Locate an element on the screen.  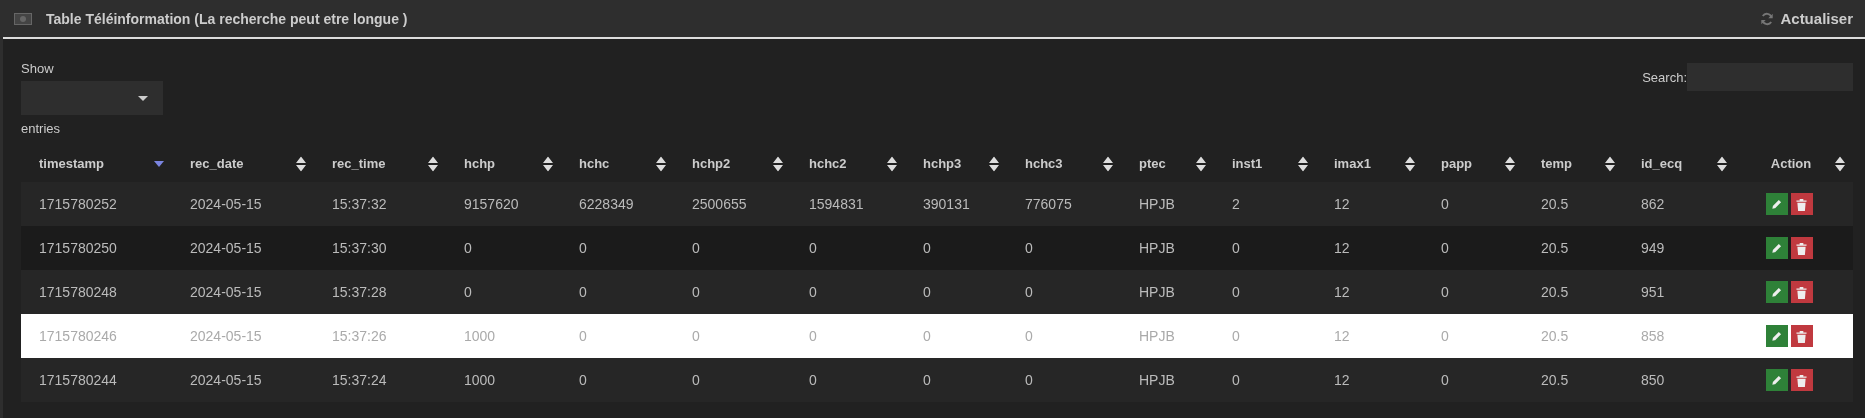
column-header: hchp is located at coordinates (503, 163).